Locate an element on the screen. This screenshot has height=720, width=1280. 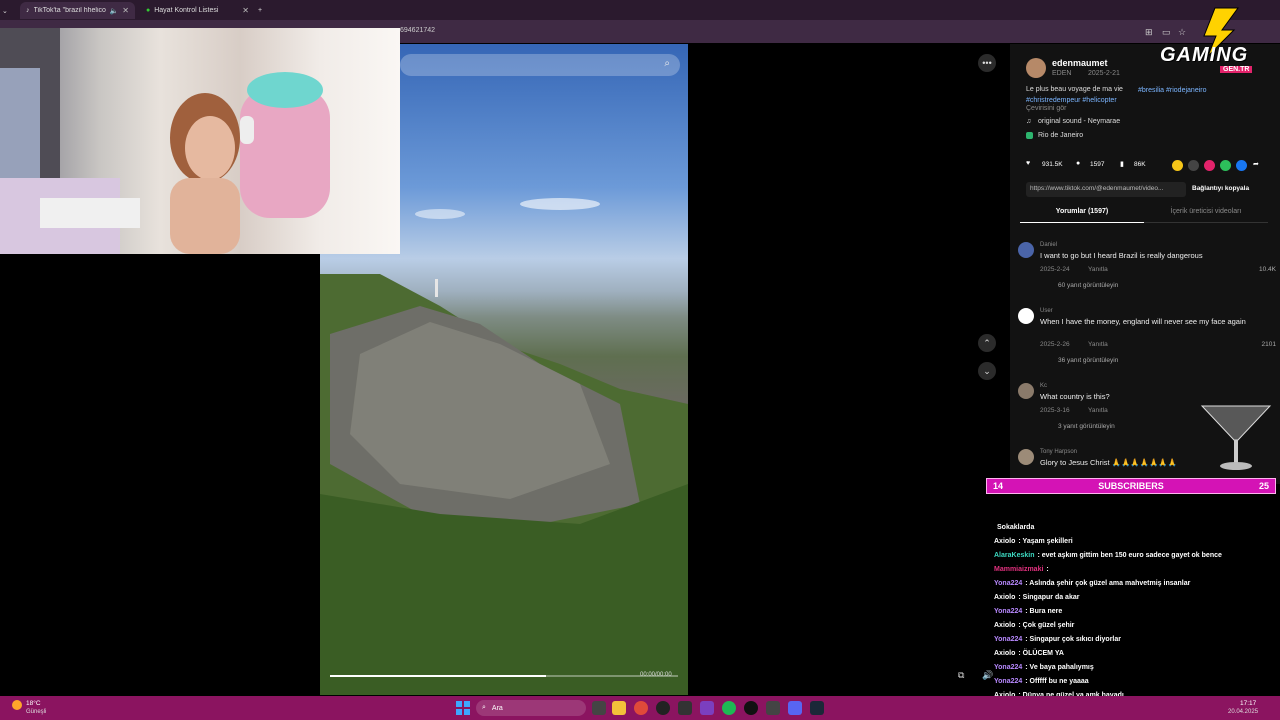
facebook-icon is located at coordinates (1241, 165).